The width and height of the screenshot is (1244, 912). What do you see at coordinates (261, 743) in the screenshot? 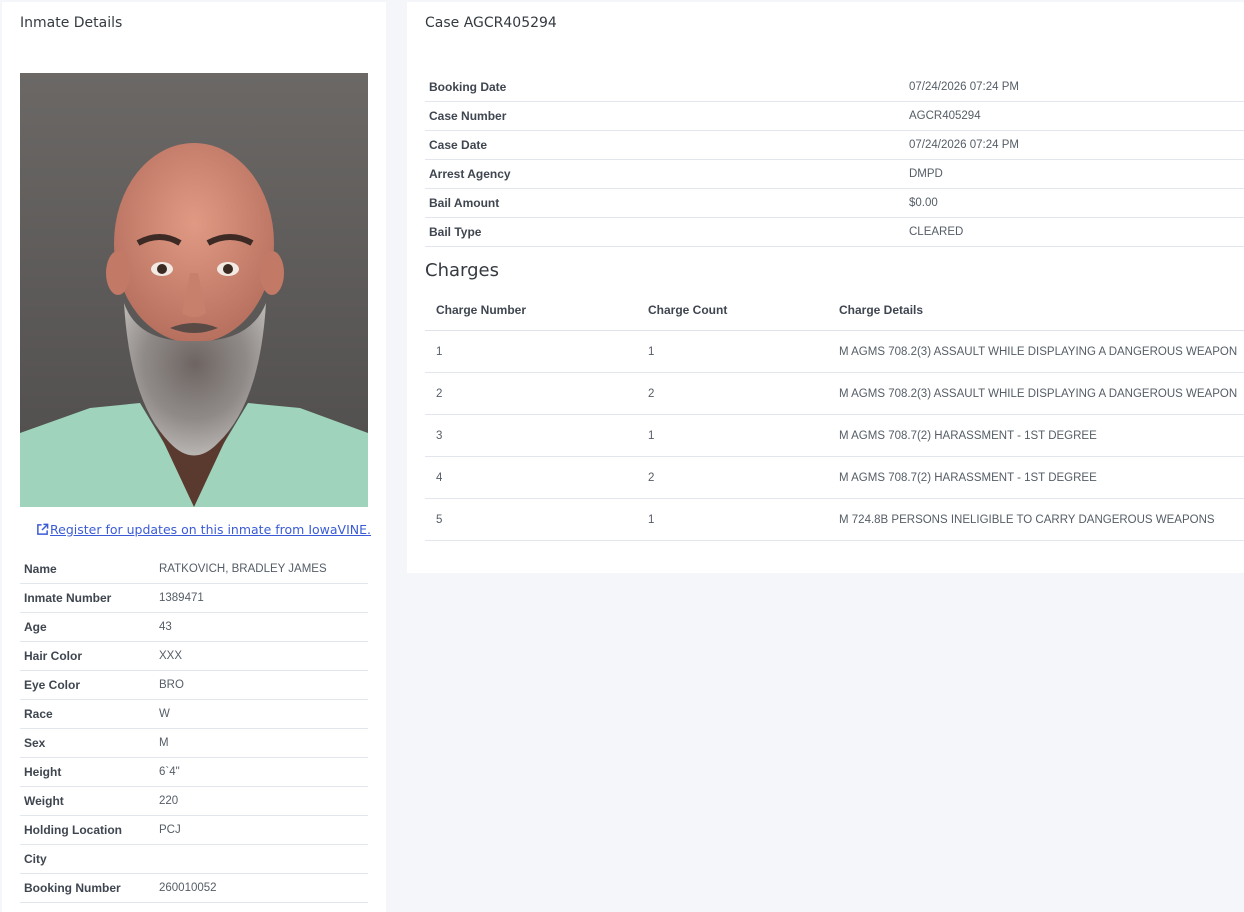
I see `detail-value: M` at bounding box center [261, 743].